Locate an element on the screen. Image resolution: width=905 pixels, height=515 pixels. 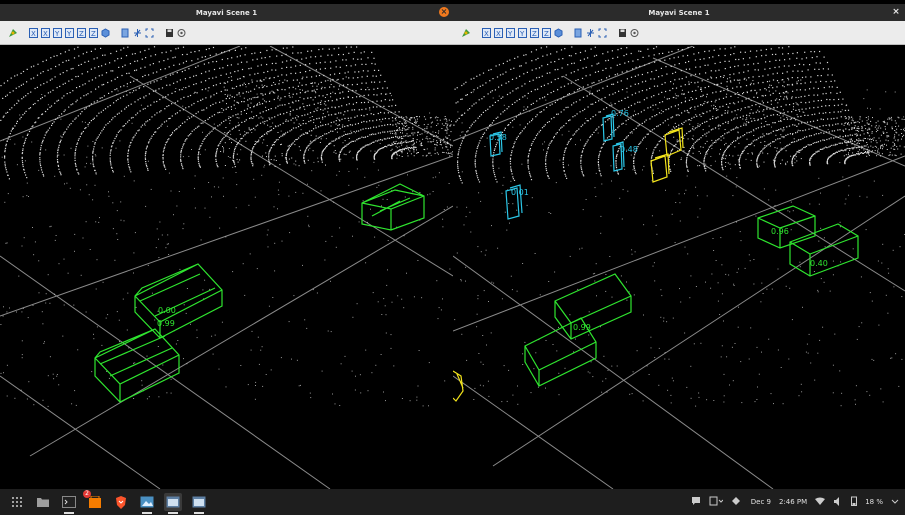
score-label: 0.96 is located at coordinates (780, 231).